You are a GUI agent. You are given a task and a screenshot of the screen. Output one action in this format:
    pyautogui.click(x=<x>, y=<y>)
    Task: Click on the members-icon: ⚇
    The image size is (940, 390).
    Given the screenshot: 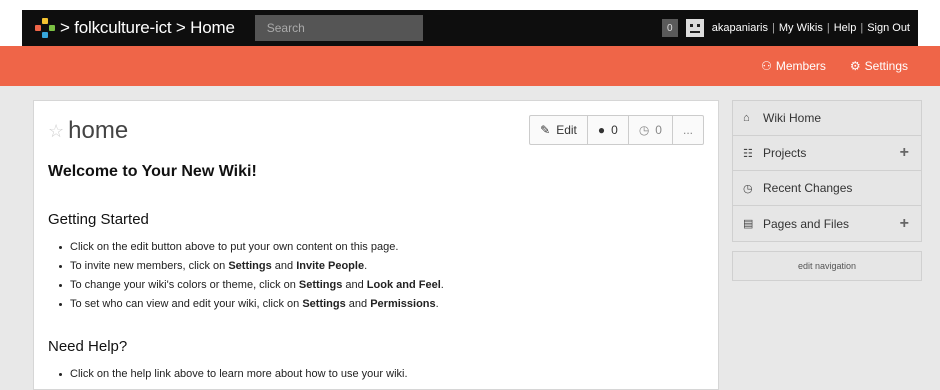 What is the action you would take?
    pyautogui.click(x=766, y=66)
    